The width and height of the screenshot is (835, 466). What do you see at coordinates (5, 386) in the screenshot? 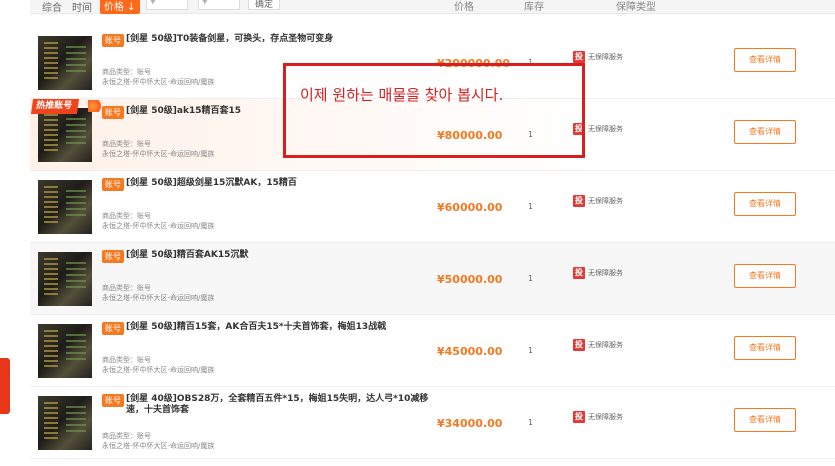
I see `floating-side-widget` at bounding box center [5, 386].